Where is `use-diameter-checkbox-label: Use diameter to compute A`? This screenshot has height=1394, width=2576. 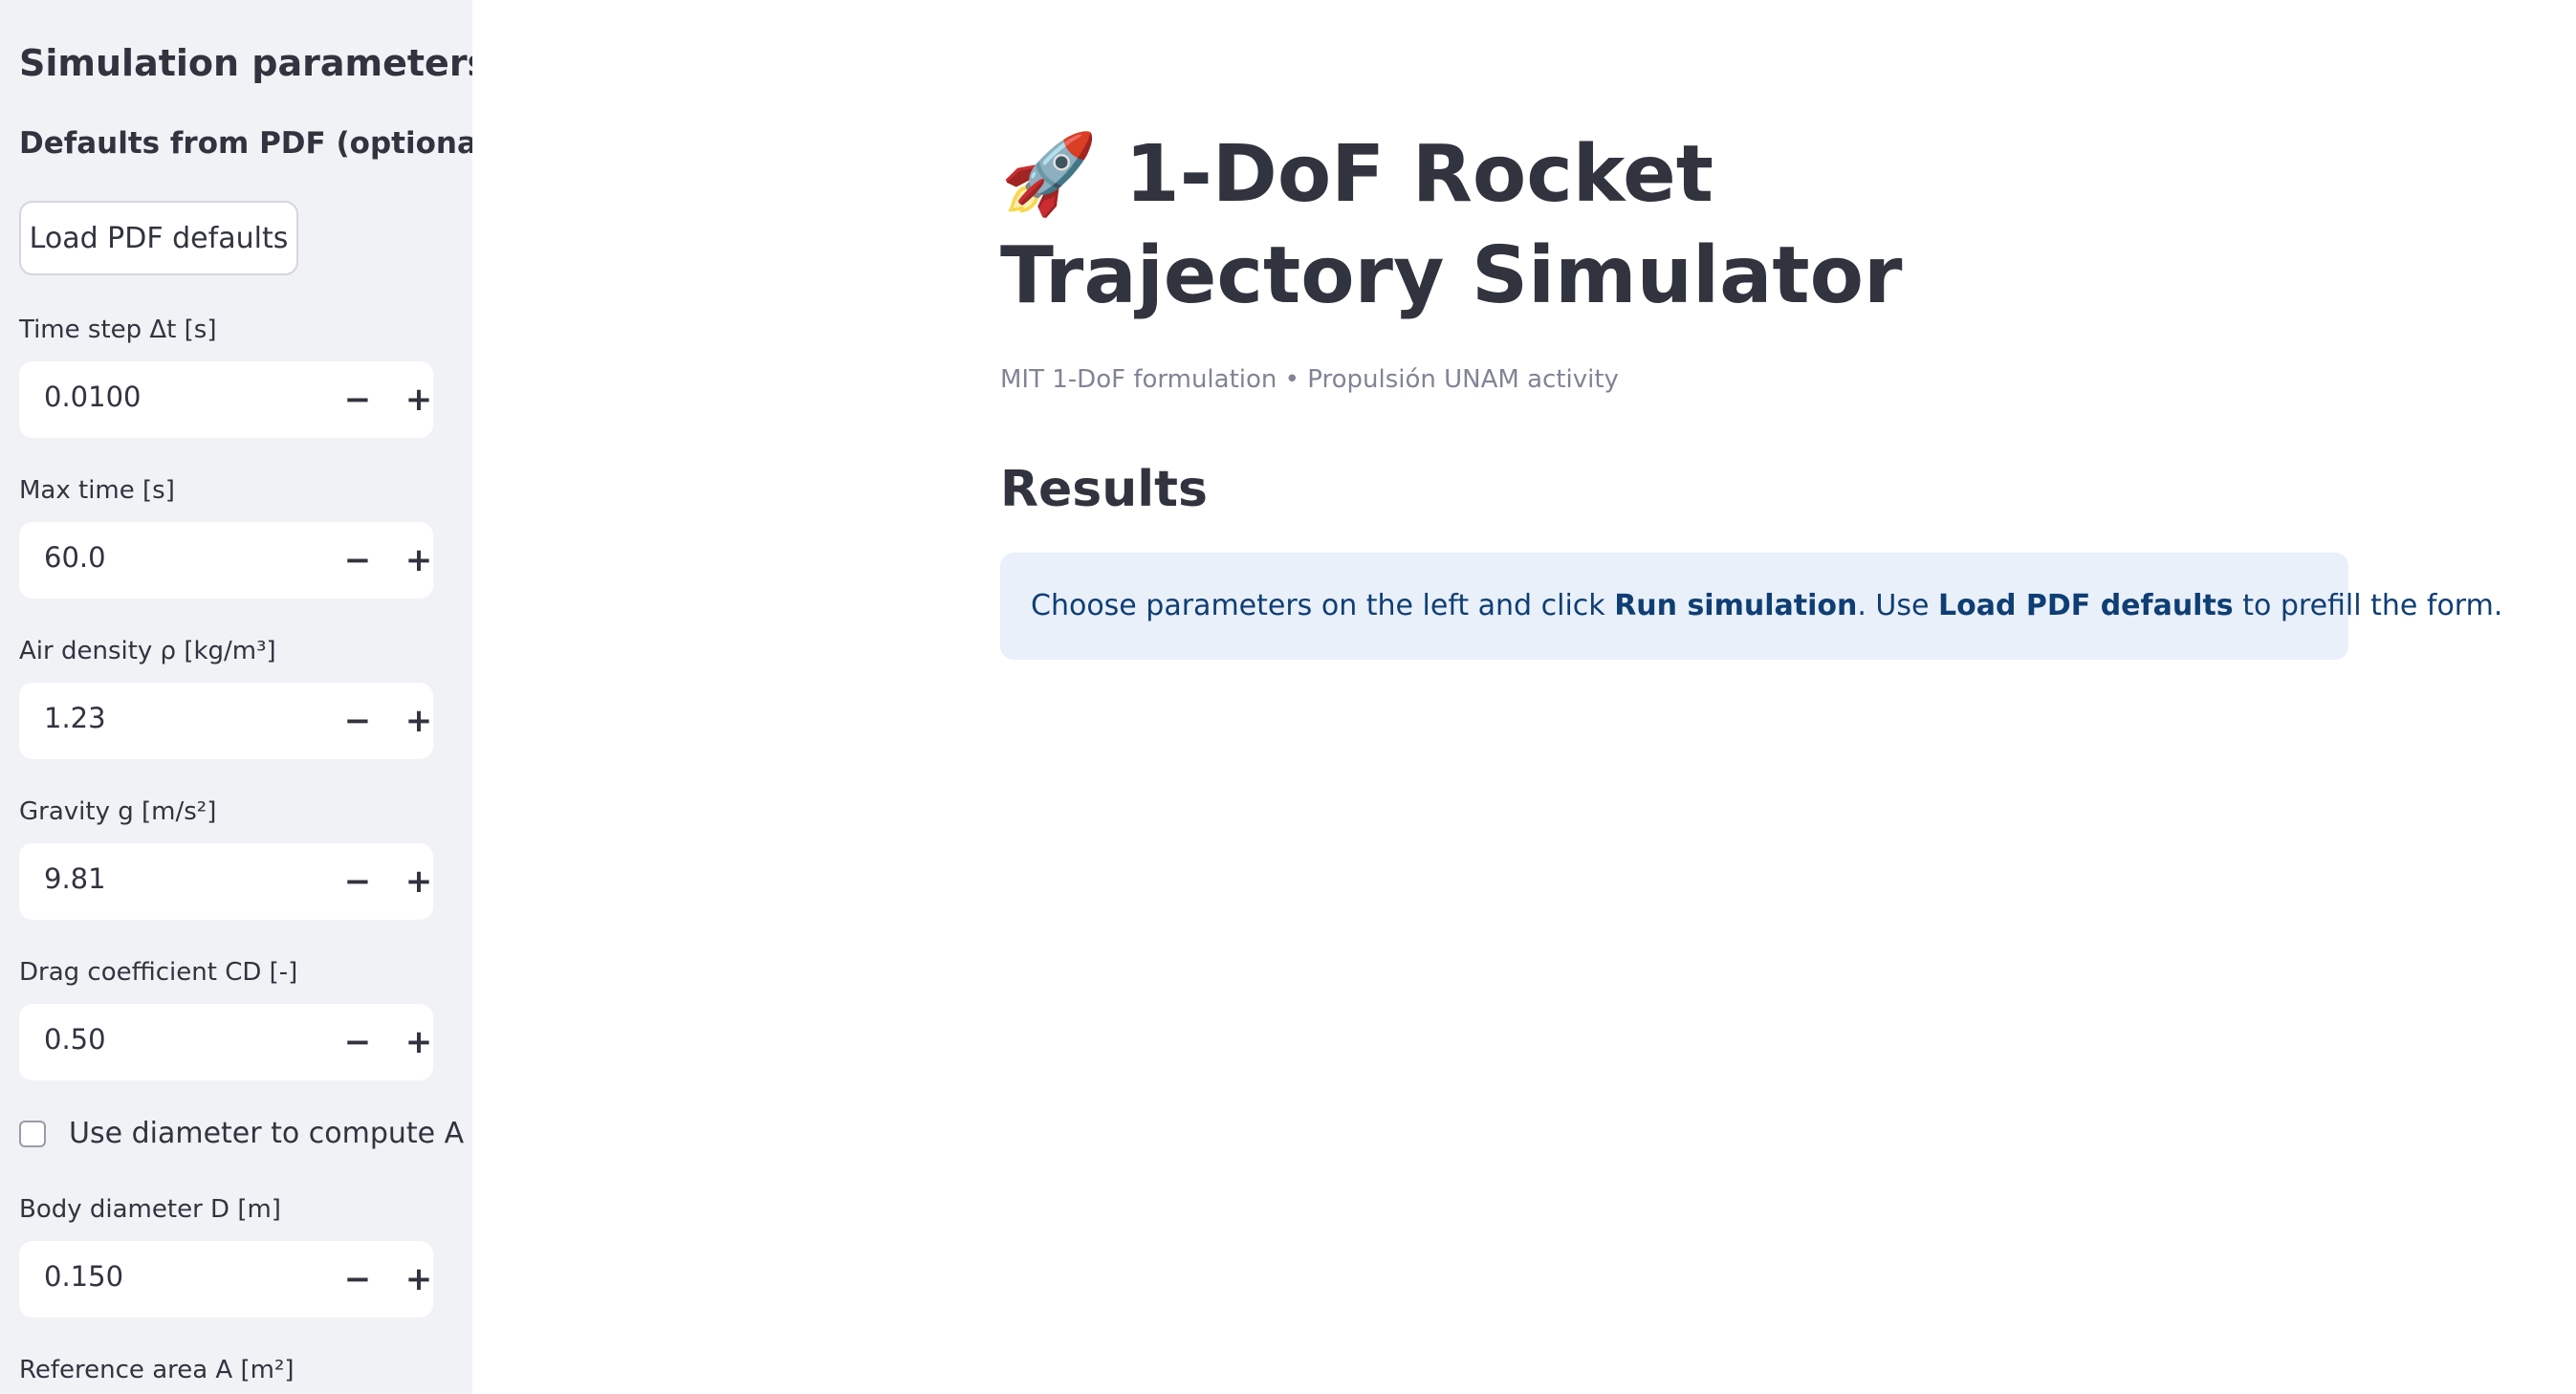 use-diameter-checkbox-label: Use diameter to compute A is located at coordinates (266, 1133).